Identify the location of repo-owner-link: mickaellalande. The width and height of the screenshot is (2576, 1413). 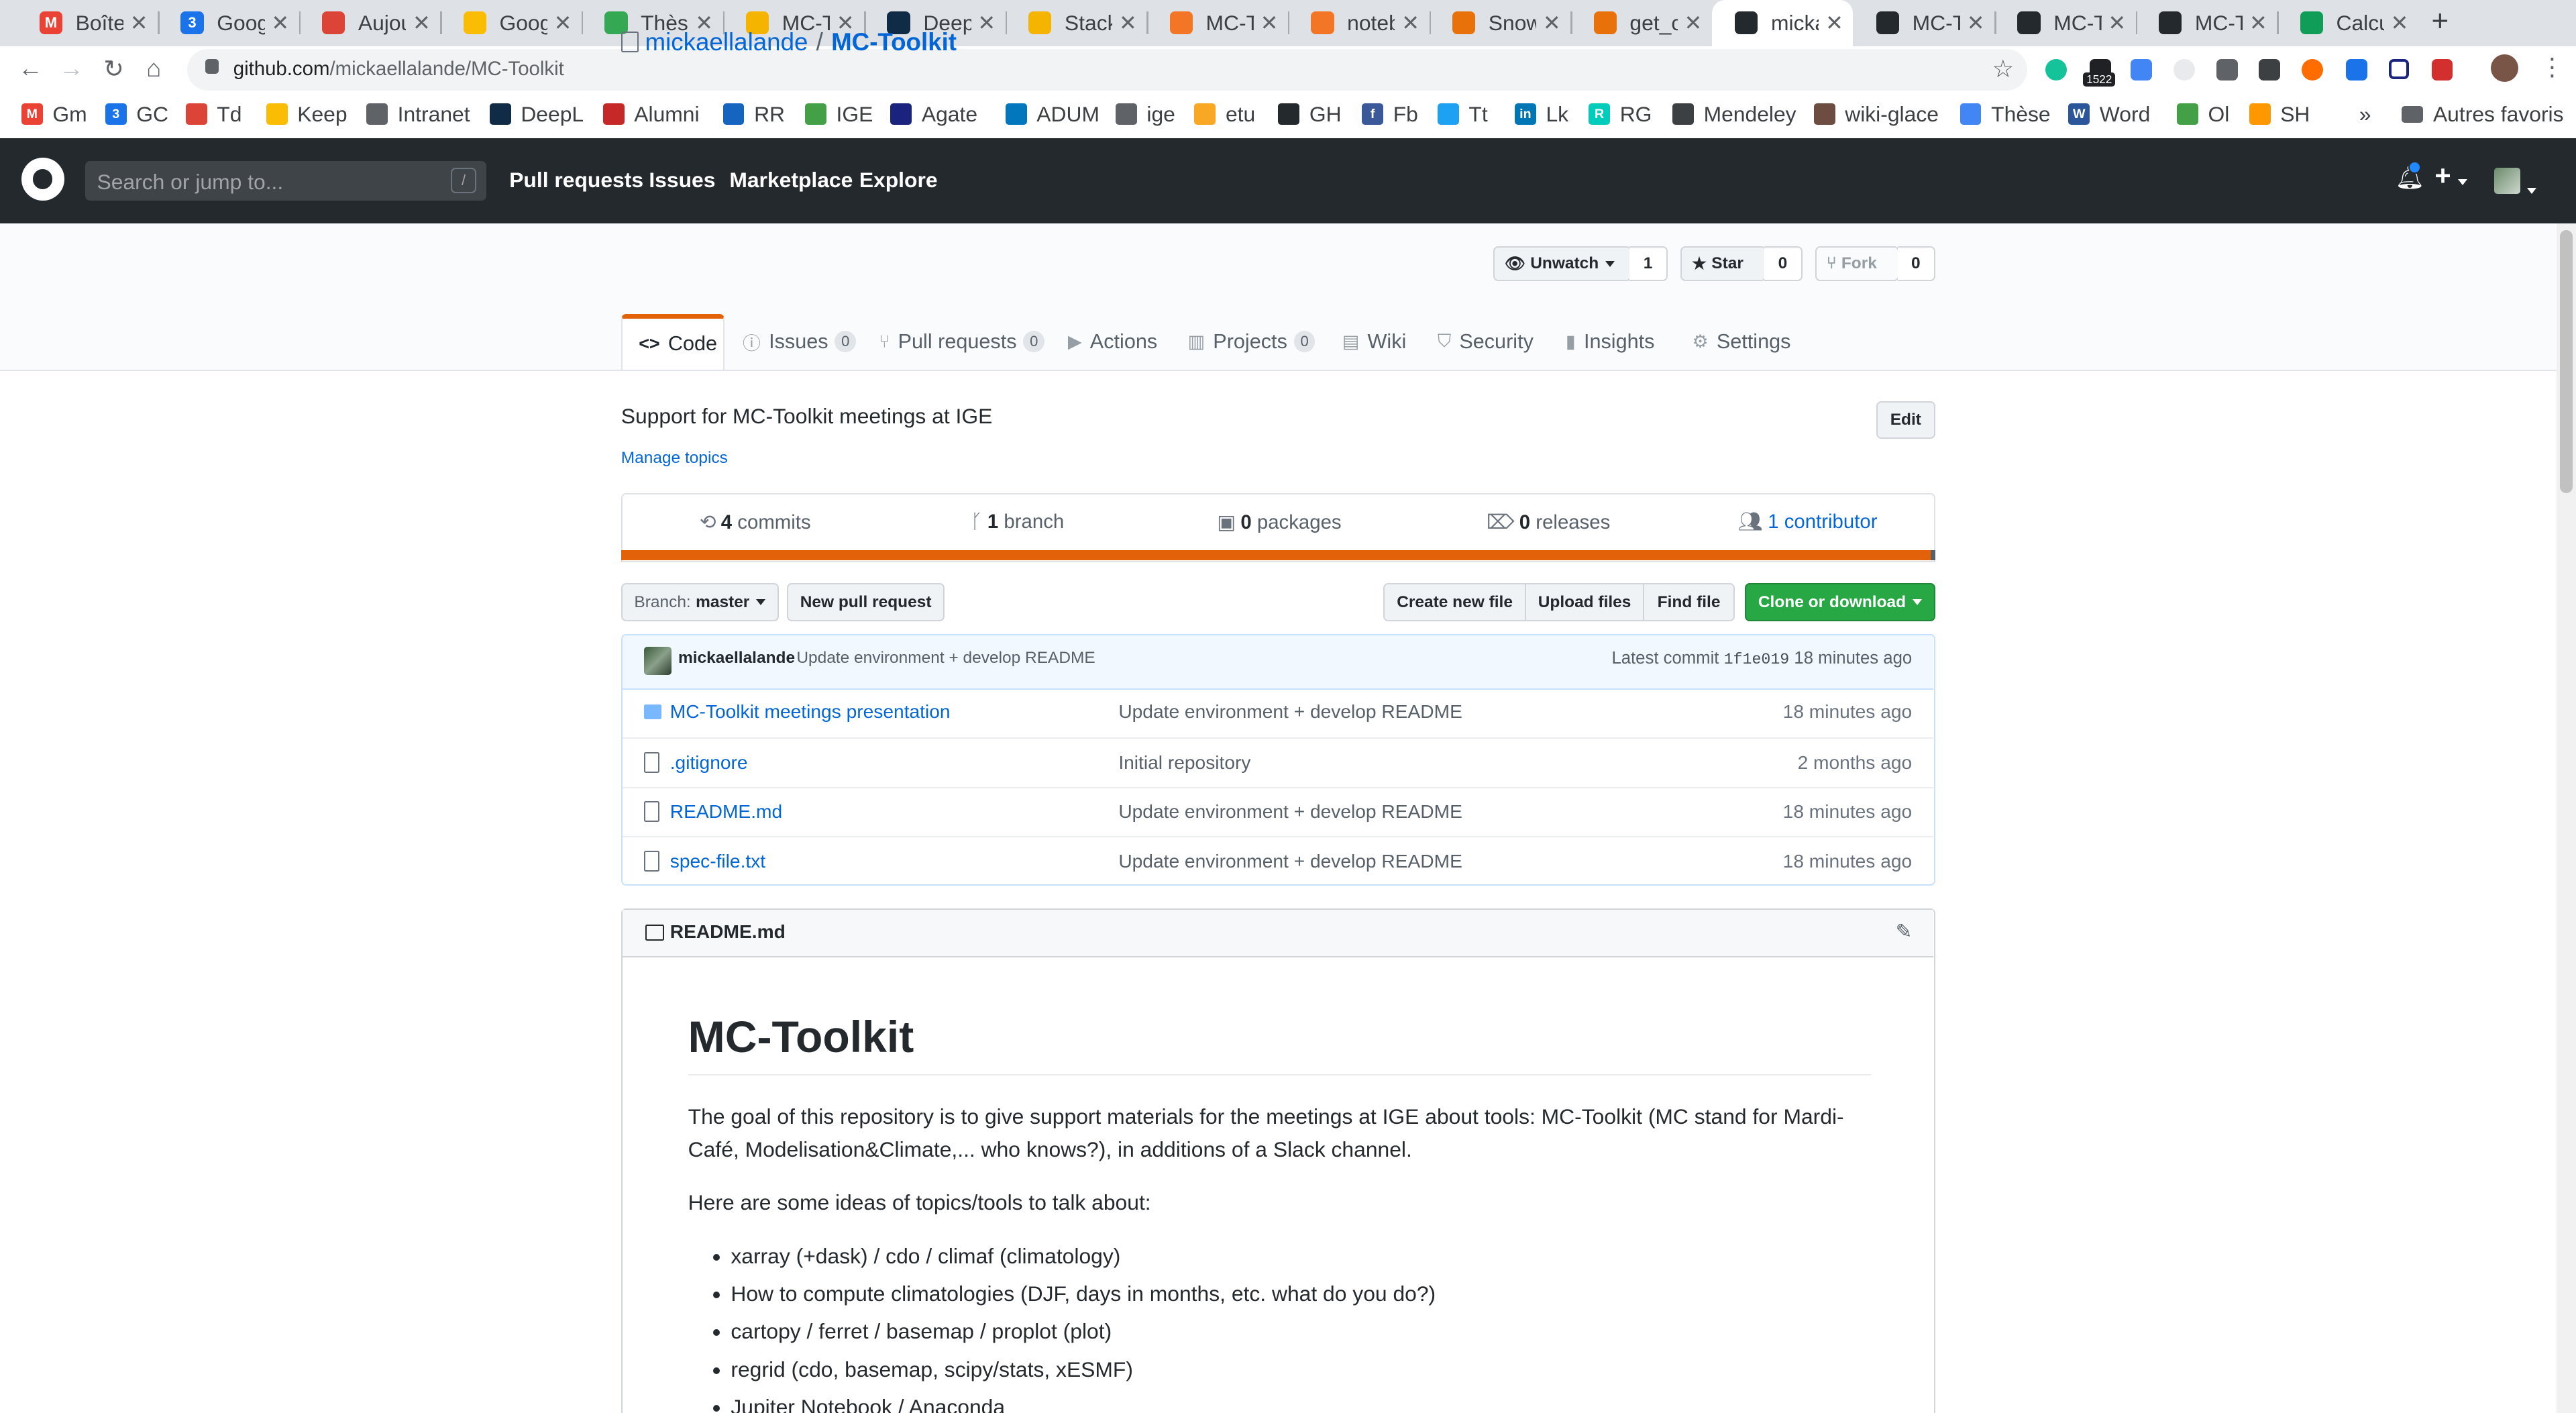
(726, 42).